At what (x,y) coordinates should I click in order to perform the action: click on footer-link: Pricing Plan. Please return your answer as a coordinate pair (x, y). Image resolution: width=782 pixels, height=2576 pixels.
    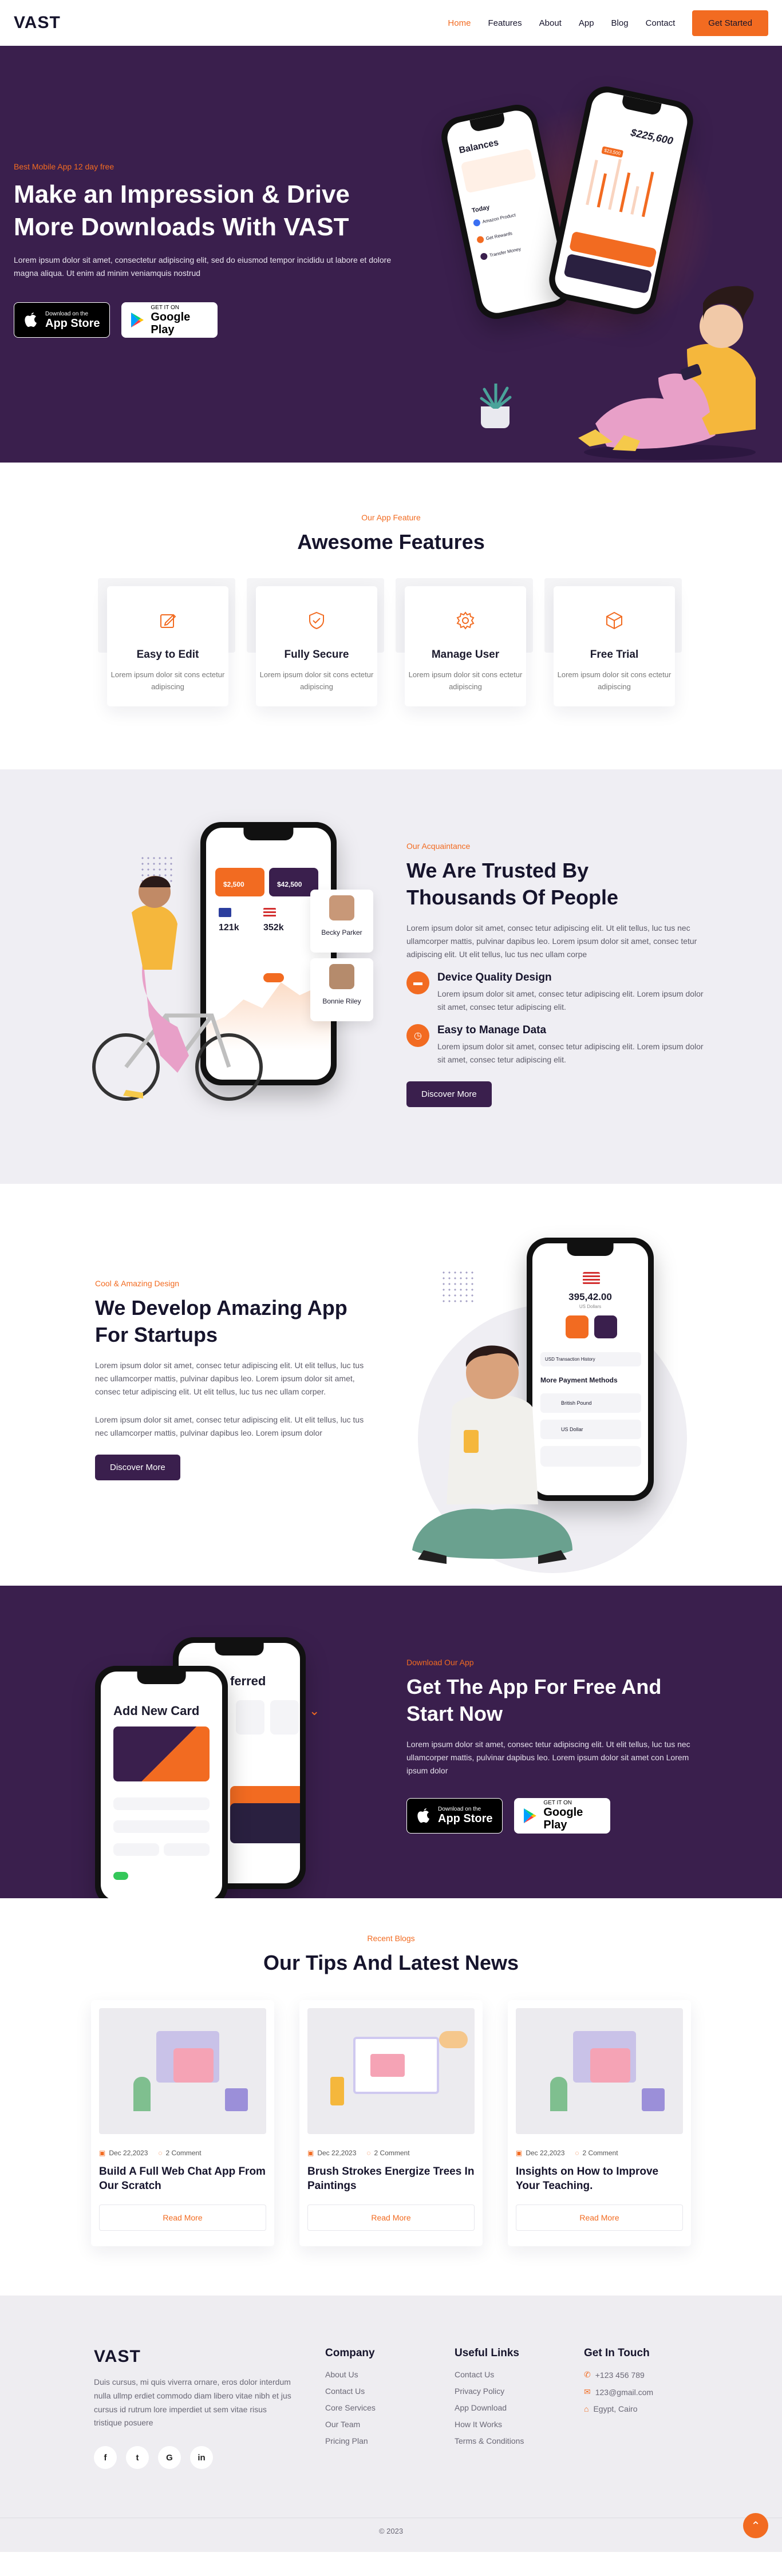
    Looking at the image, I should click on (346, 2440).